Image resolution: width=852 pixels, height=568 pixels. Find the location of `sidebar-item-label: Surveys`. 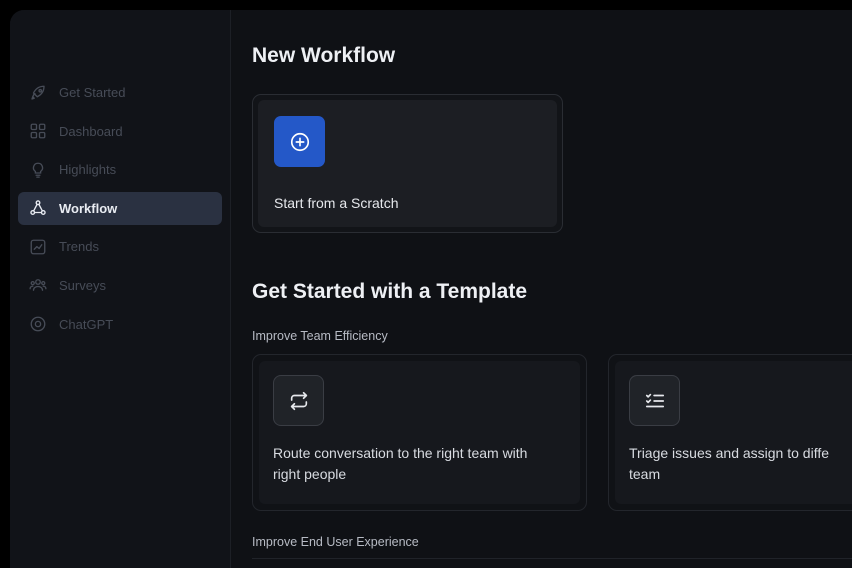

sidebar-item-label: Surveys is located at coordinates (82, 285).